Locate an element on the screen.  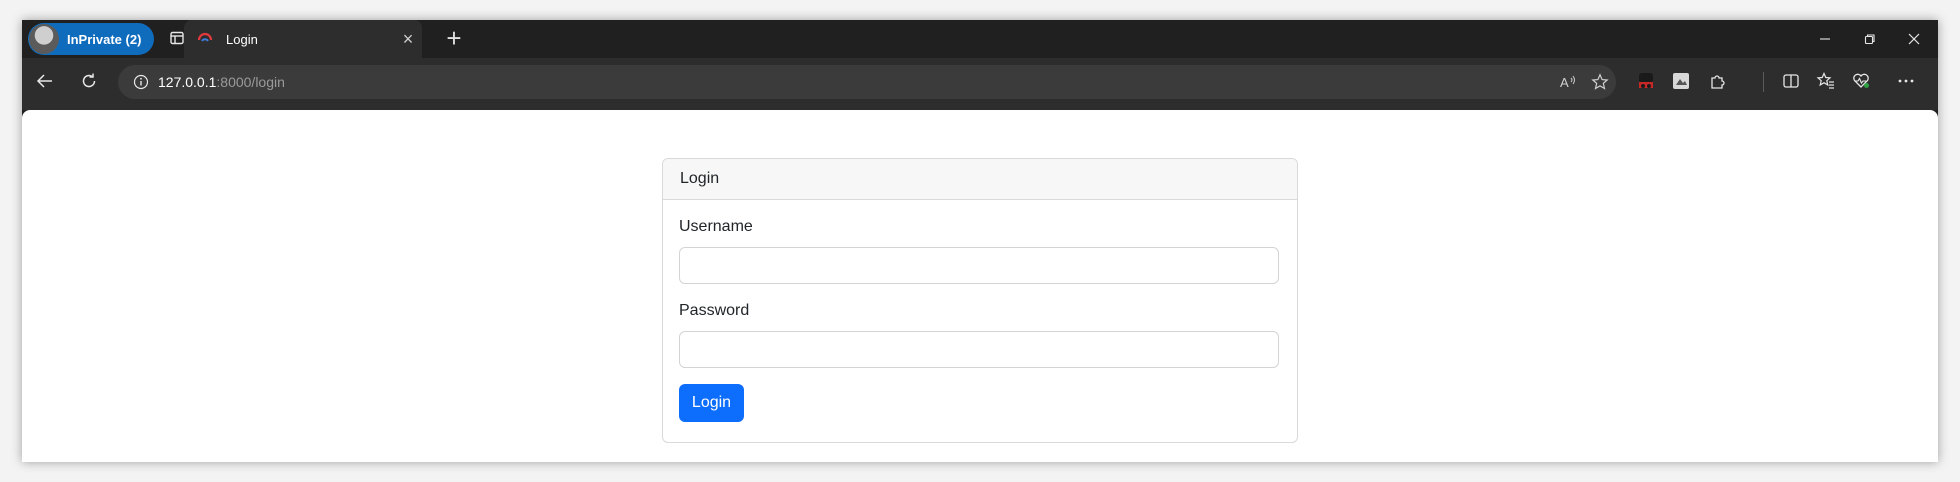
card-body: Username Password Login is located at coordinates (980, 320).